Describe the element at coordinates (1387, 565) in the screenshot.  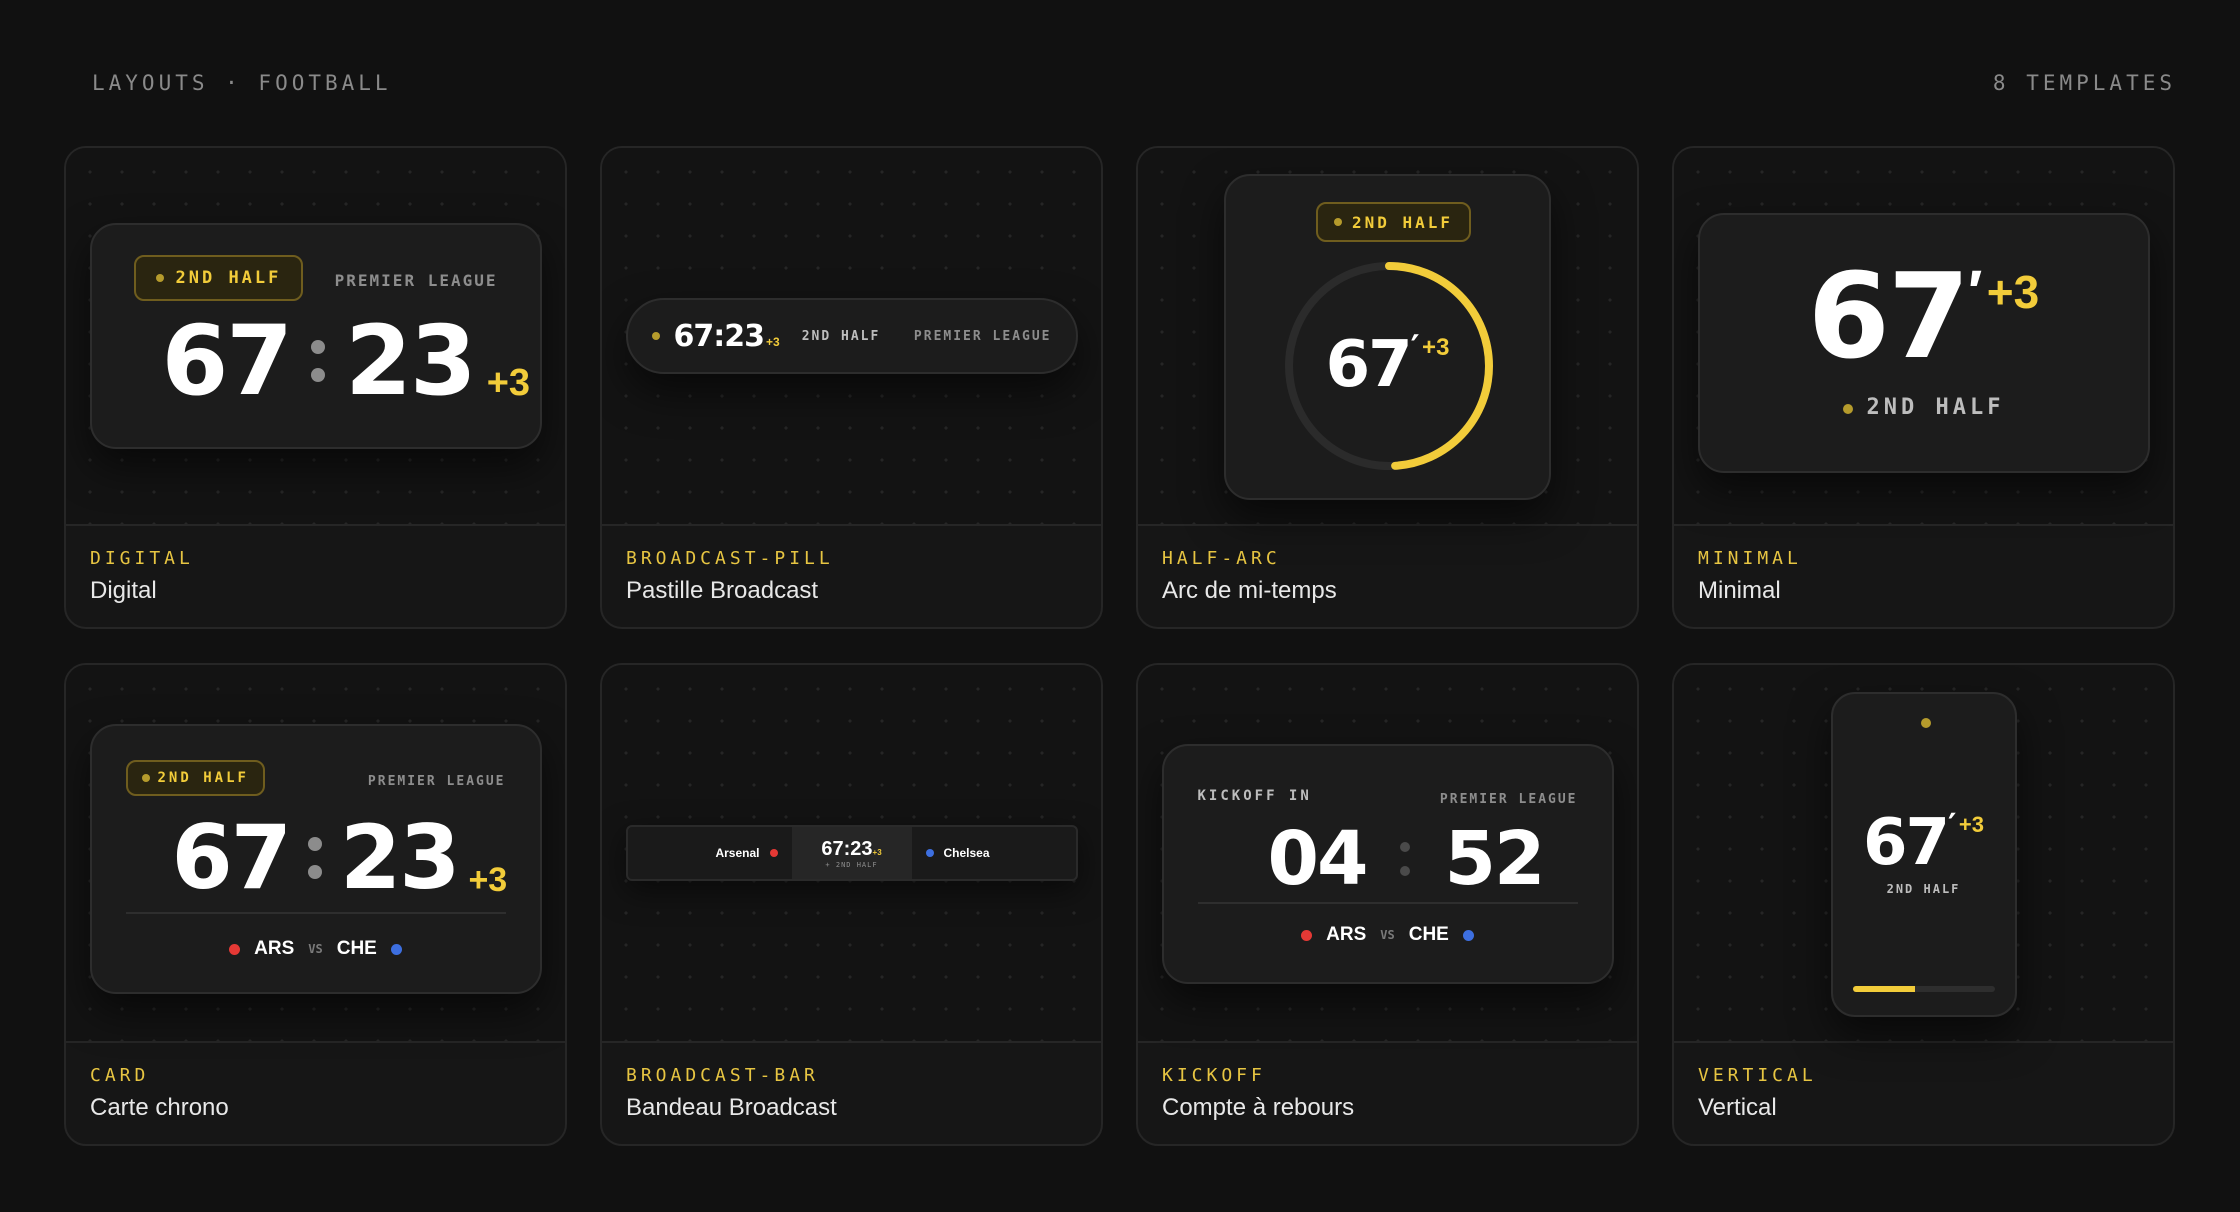
I see `template-info: HALF-ARC Arc de mi-temps` at that location.